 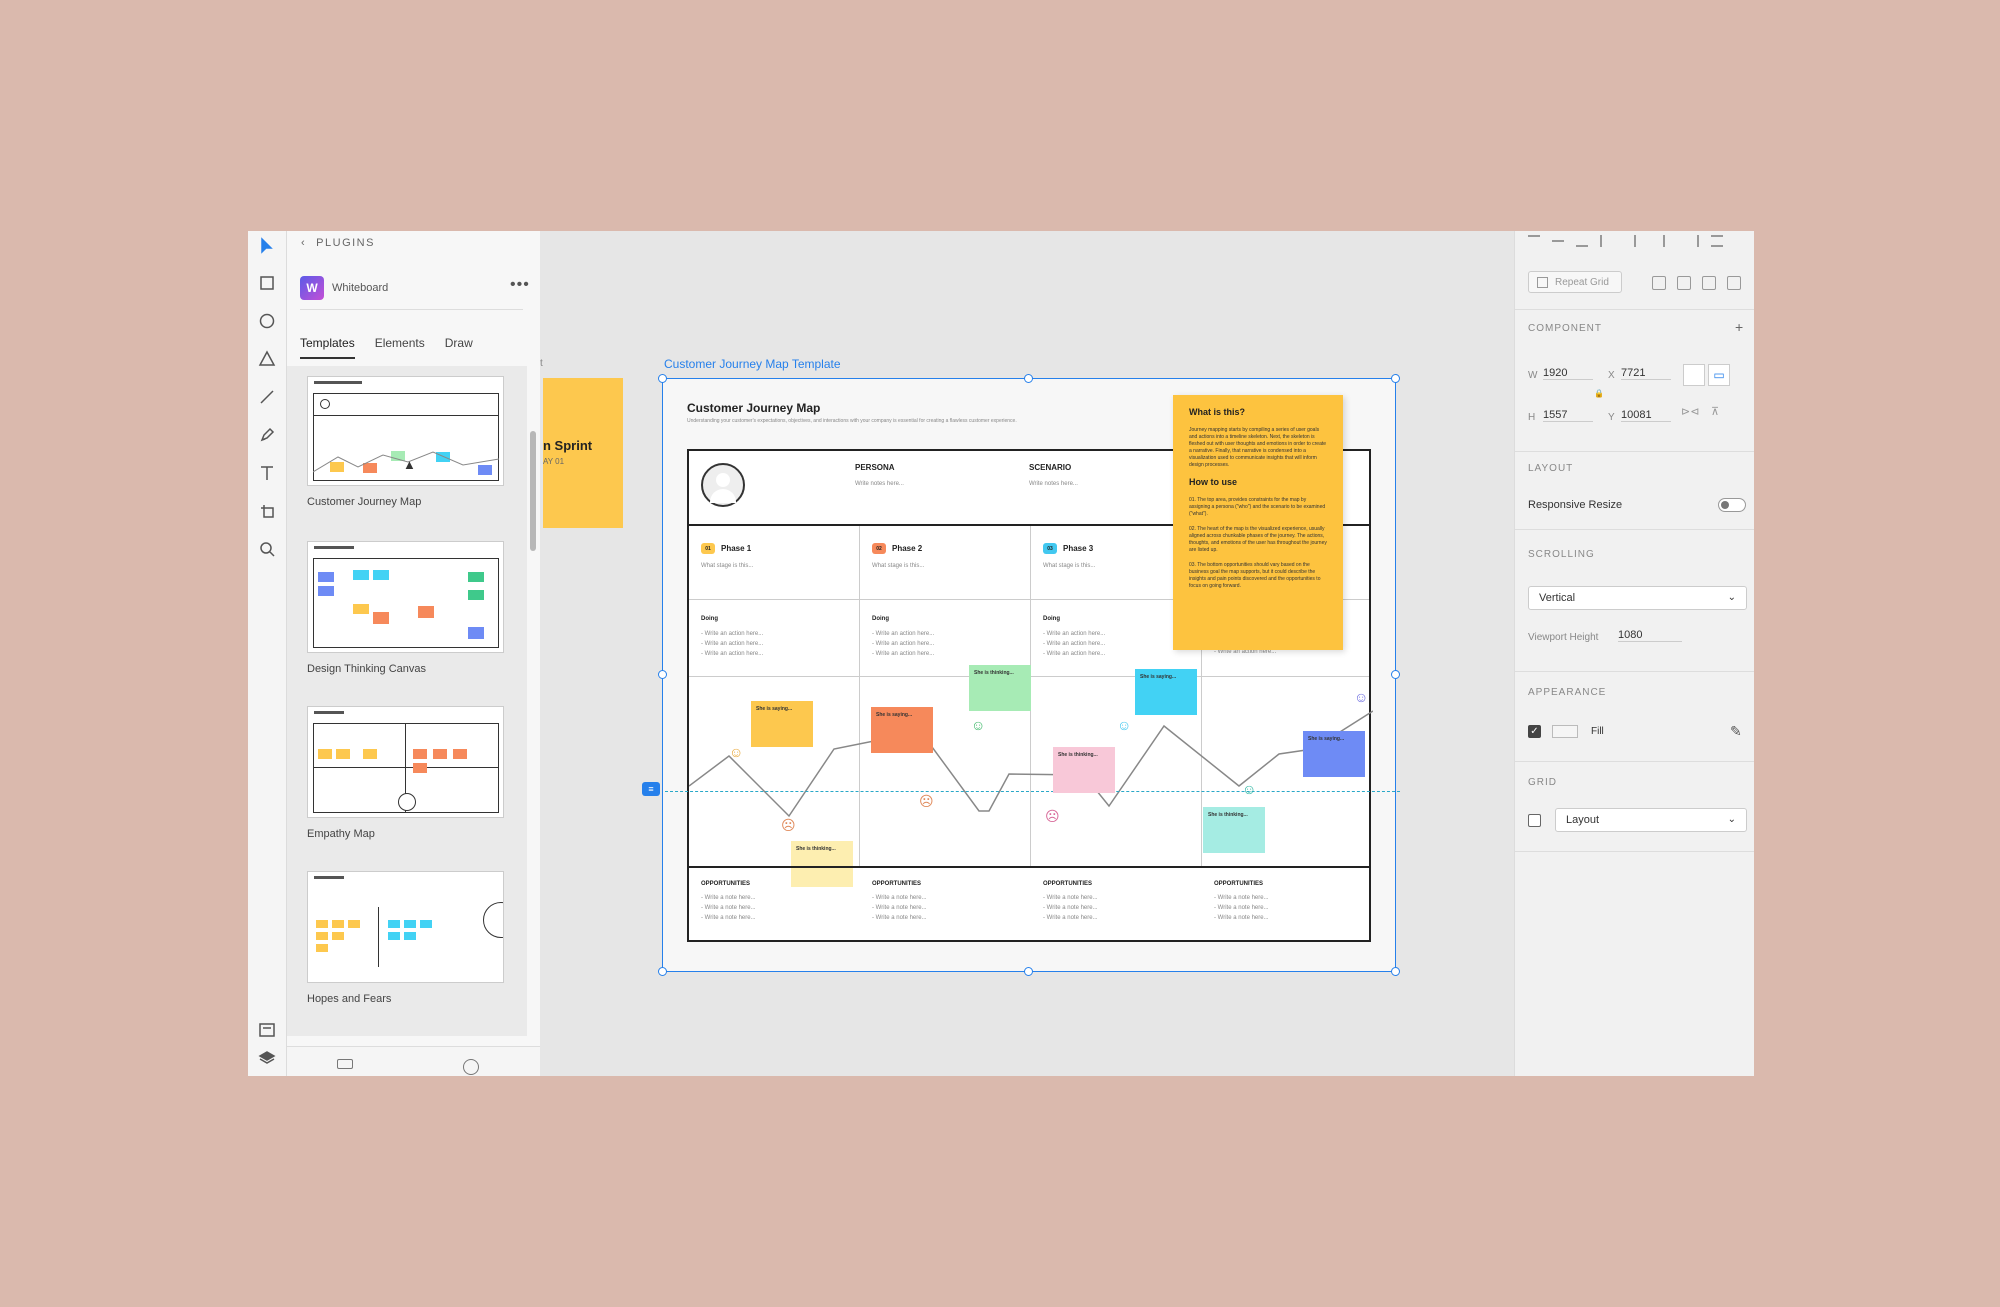 I want to click on viewport-height-field: 1080, so click(x=1650, y=635).